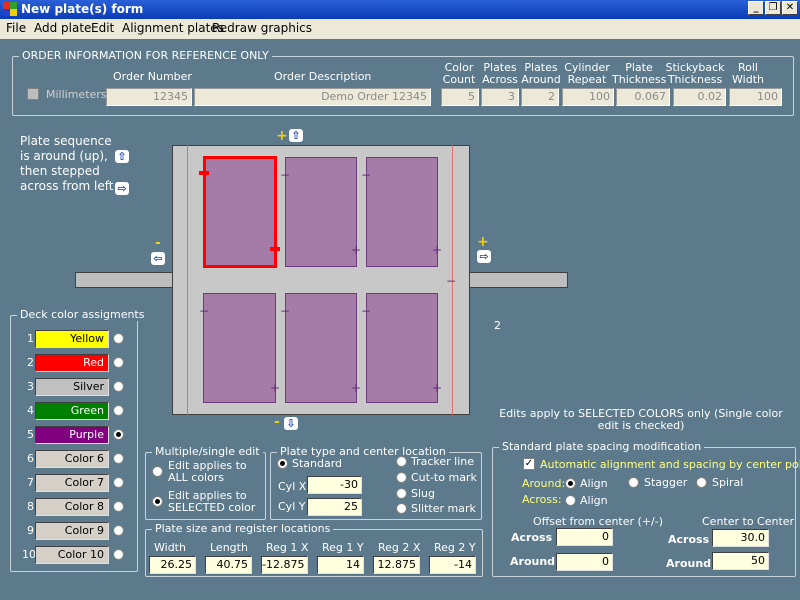 The image size is (800, 600). I want to click on auto-align-checkbox: ✓, so click(529, 464).